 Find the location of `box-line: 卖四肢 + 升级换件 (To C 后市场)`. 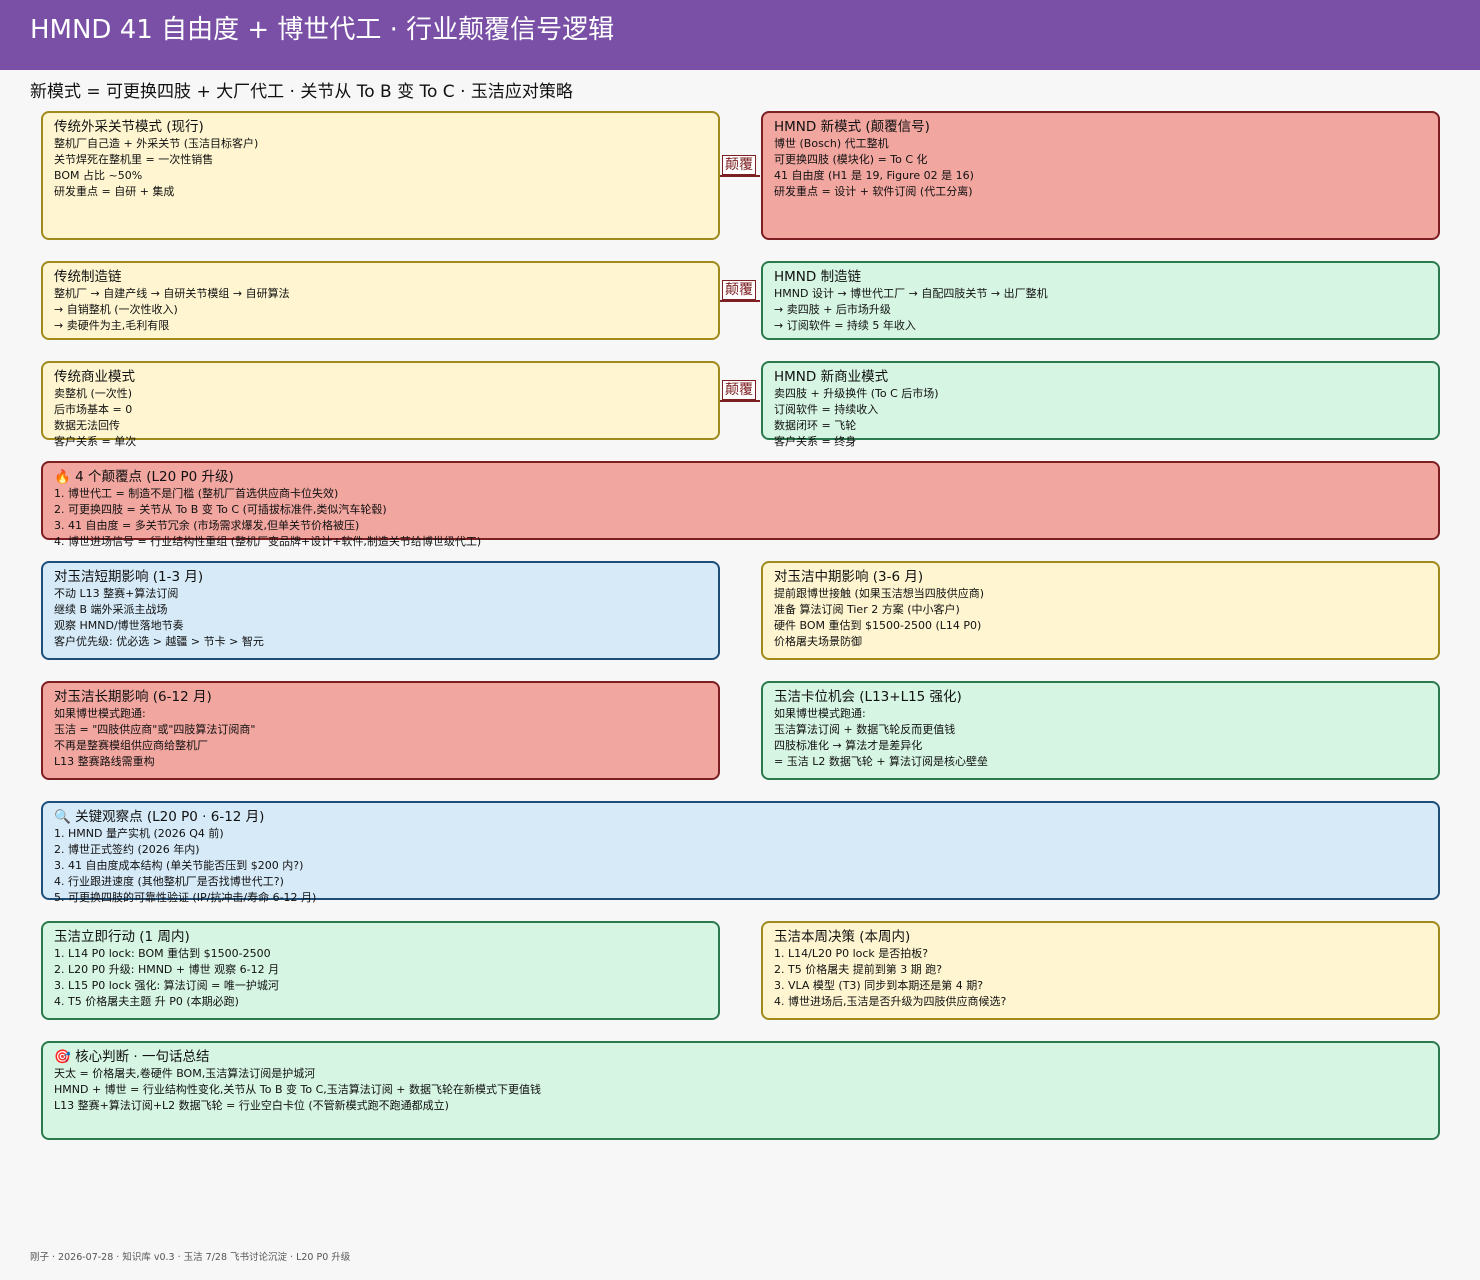

box-line: 卖四肢 + 升级换件 (To C 后市场) is located at coordinates (856, 393).